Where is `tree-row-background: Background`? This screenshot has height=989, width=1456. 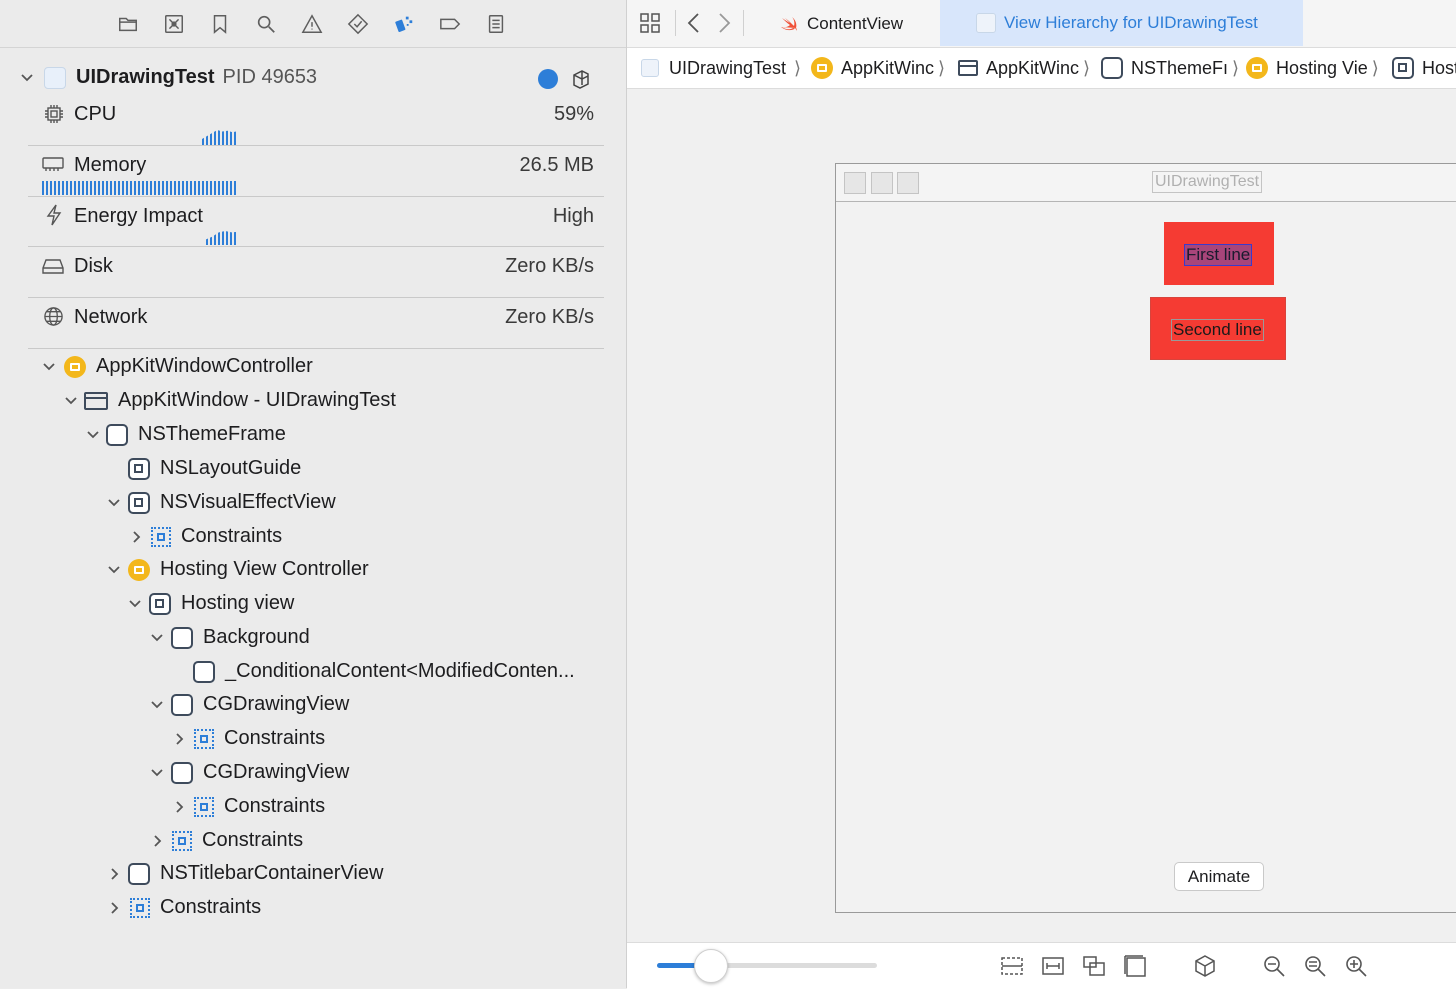
tree-row-background: Background is located at coordinates (230, 637).